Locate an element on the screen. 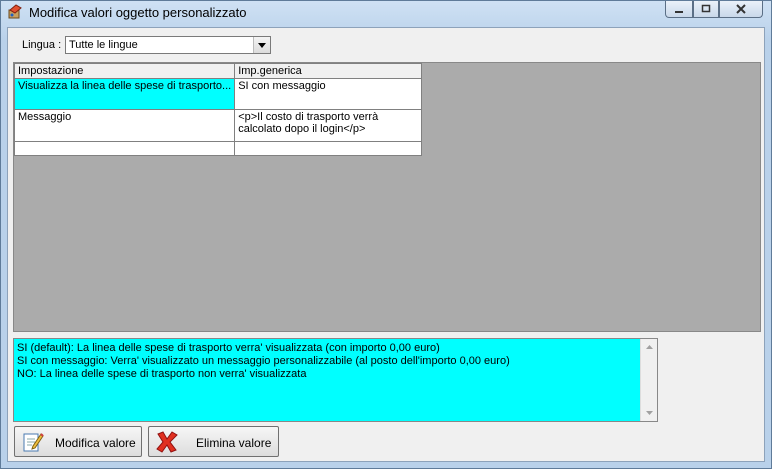 This screenshot has height=469, width=772. delete-value-button: Elimina valore is located at coordinates (213, 441).